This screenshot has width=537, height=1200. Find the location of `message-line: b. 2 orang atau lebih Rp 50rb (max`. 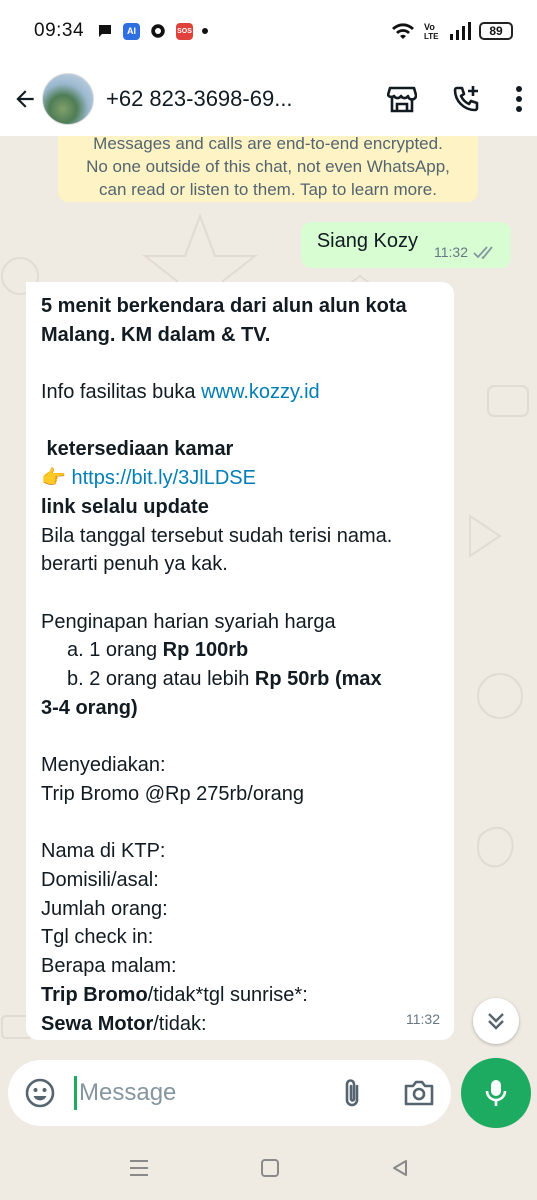

message-line: b. 2 orang atau lebih Rp 50rb (max is located at coordinates (240, 679).